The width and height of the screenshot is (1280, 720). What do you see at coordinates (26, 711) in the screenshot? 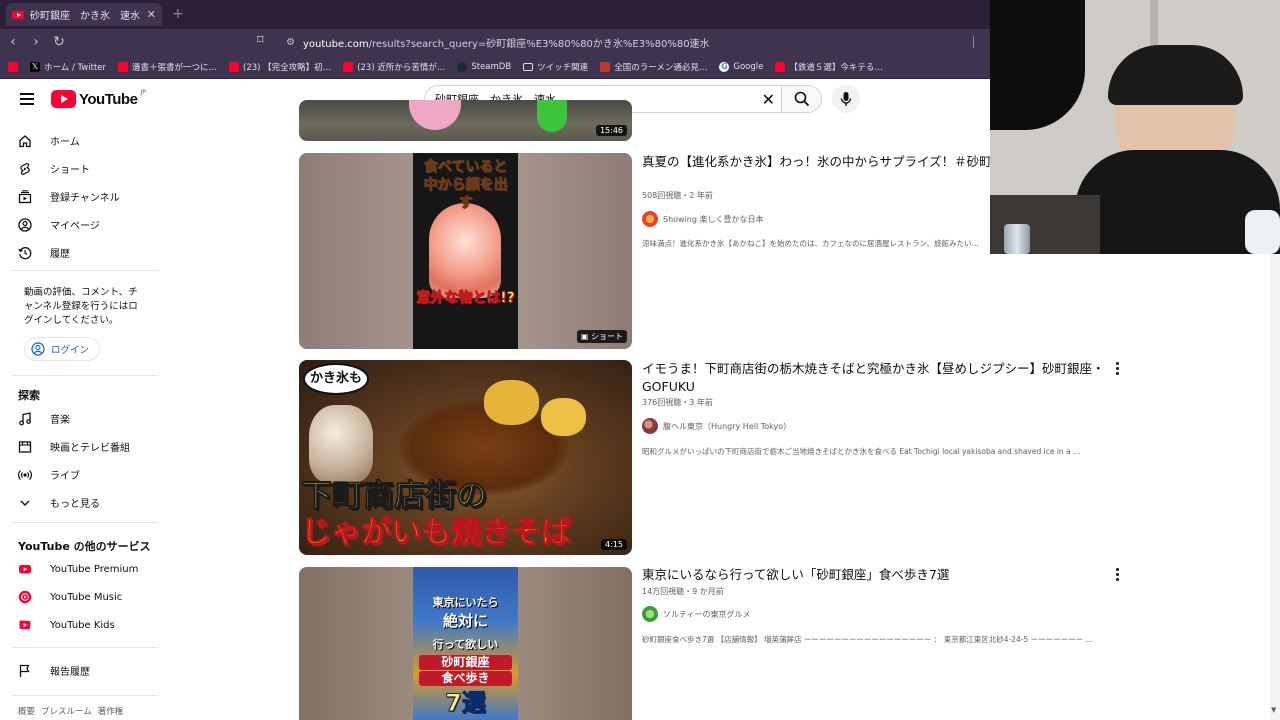
I see `footer-link-about: 概要` at bounding box center [26, 711].